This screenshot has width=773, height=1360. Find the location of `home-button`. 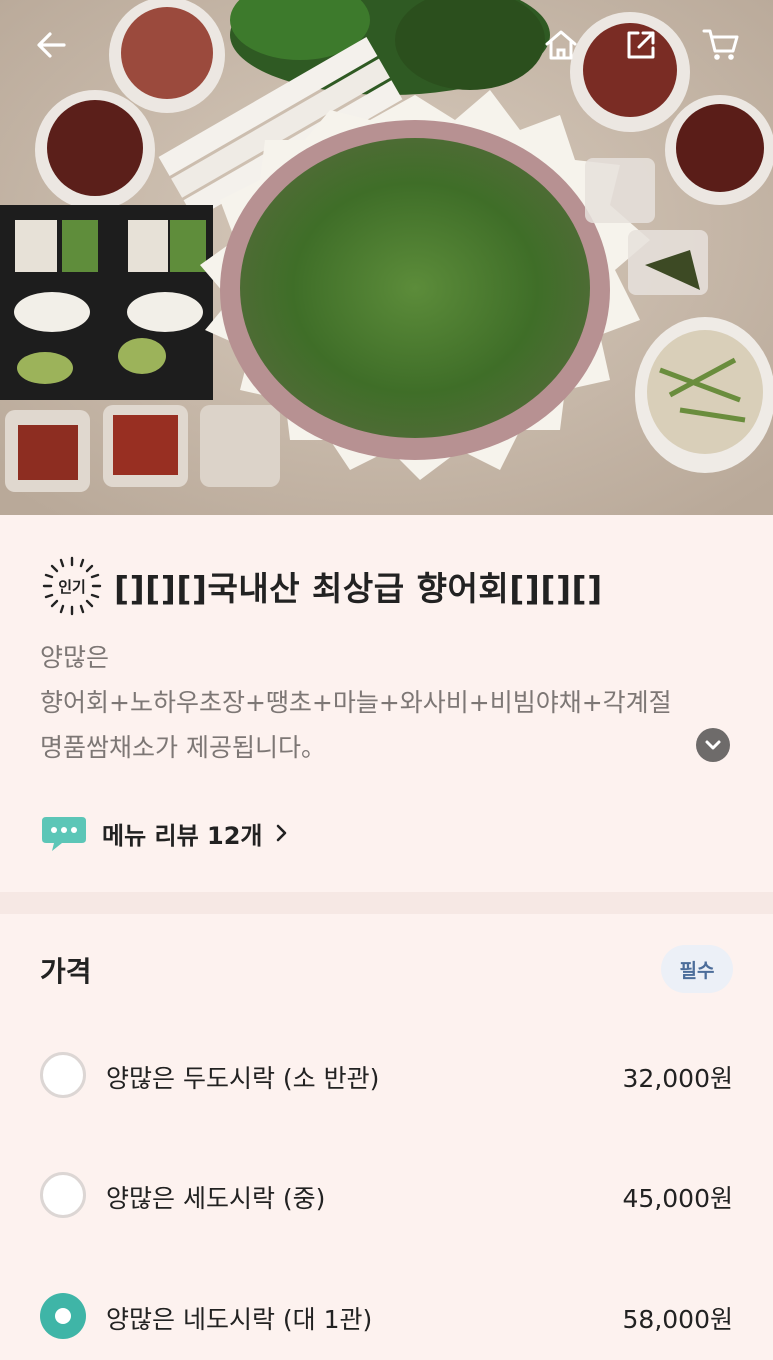

home-button is located at coordinates (561, 45).